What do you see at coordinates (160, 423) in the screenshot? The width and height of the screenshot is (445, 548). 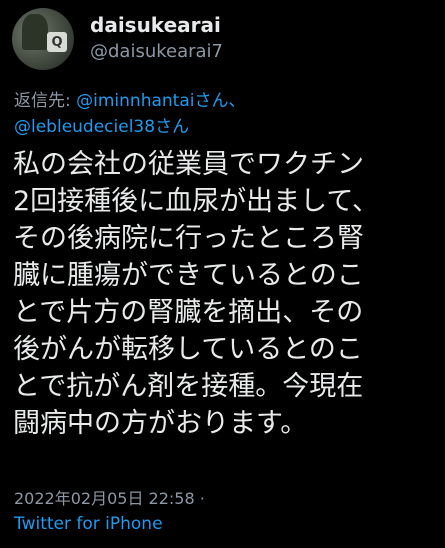 I see `tweet-line: 闘病中の方がおります。` at bounding box center [160, 423].